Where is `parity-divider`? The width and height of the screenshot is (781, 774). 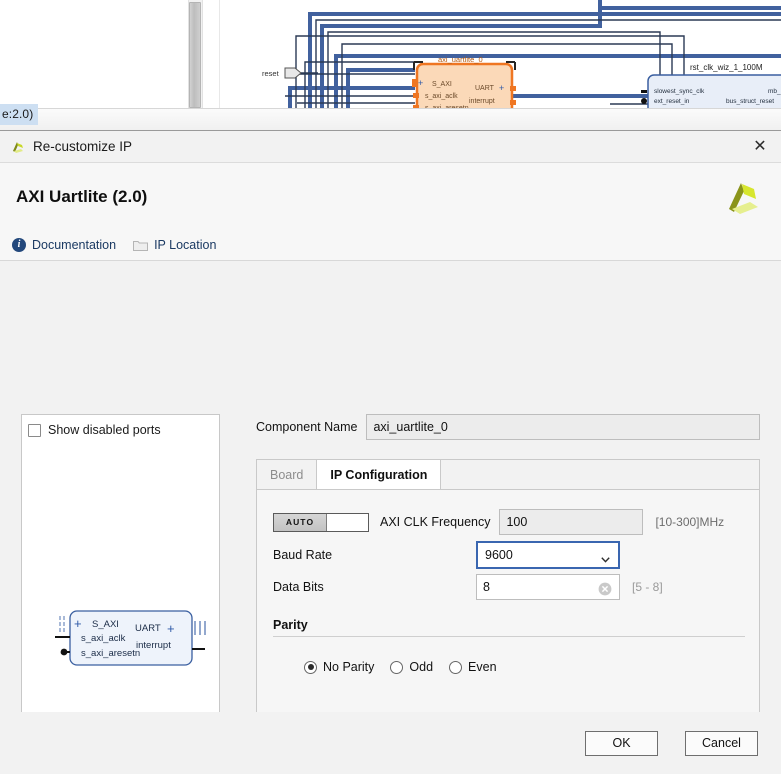
parity-divider is located at coordinates (509, 636).